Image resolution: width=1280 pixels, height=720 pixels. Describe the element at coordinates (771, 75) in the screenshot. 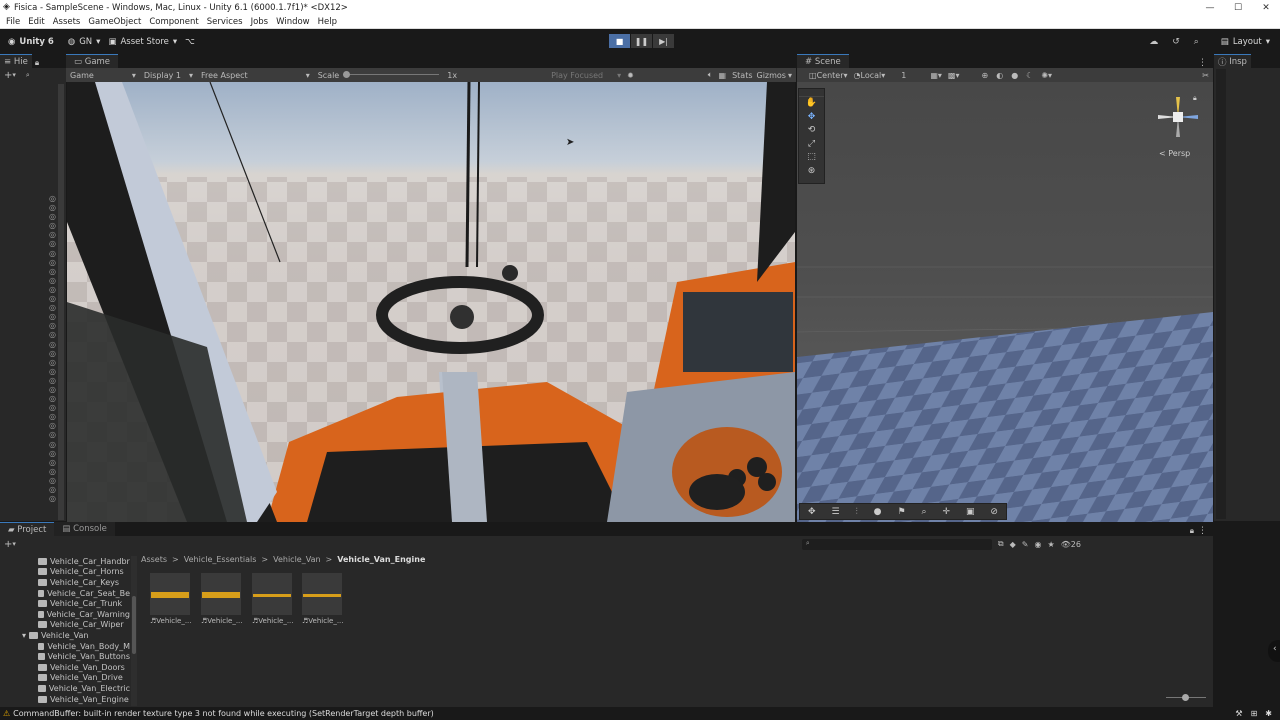

I see `gizmos-button: Gizmos` at that location.